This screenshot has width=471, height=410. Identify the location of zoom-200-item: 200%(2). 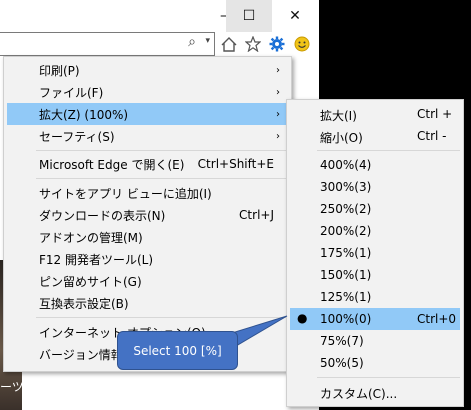
(375, 231).